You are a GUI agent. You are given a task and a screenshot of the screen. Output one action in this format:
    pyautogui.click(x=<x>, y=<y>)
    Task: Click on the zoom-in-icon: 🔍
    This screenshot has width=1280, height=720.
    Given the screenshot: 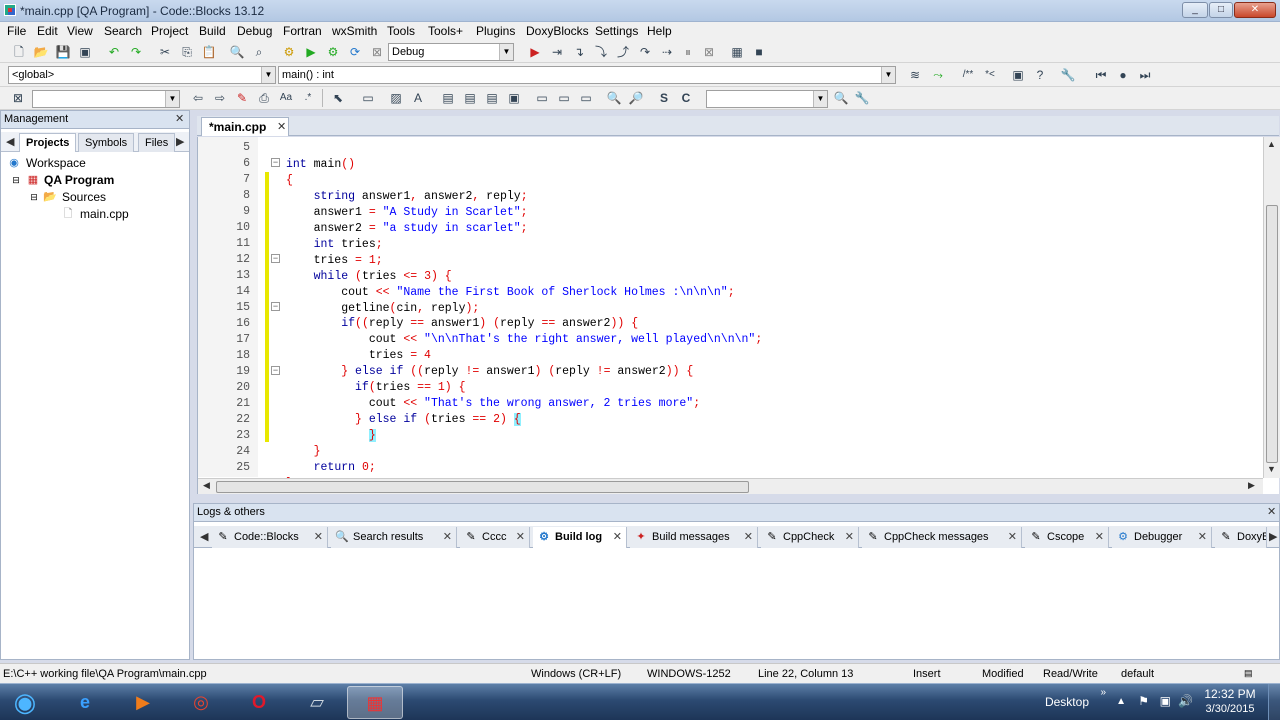 What is the action you would take?
    pyautogui.click(x=614, y=98)
    